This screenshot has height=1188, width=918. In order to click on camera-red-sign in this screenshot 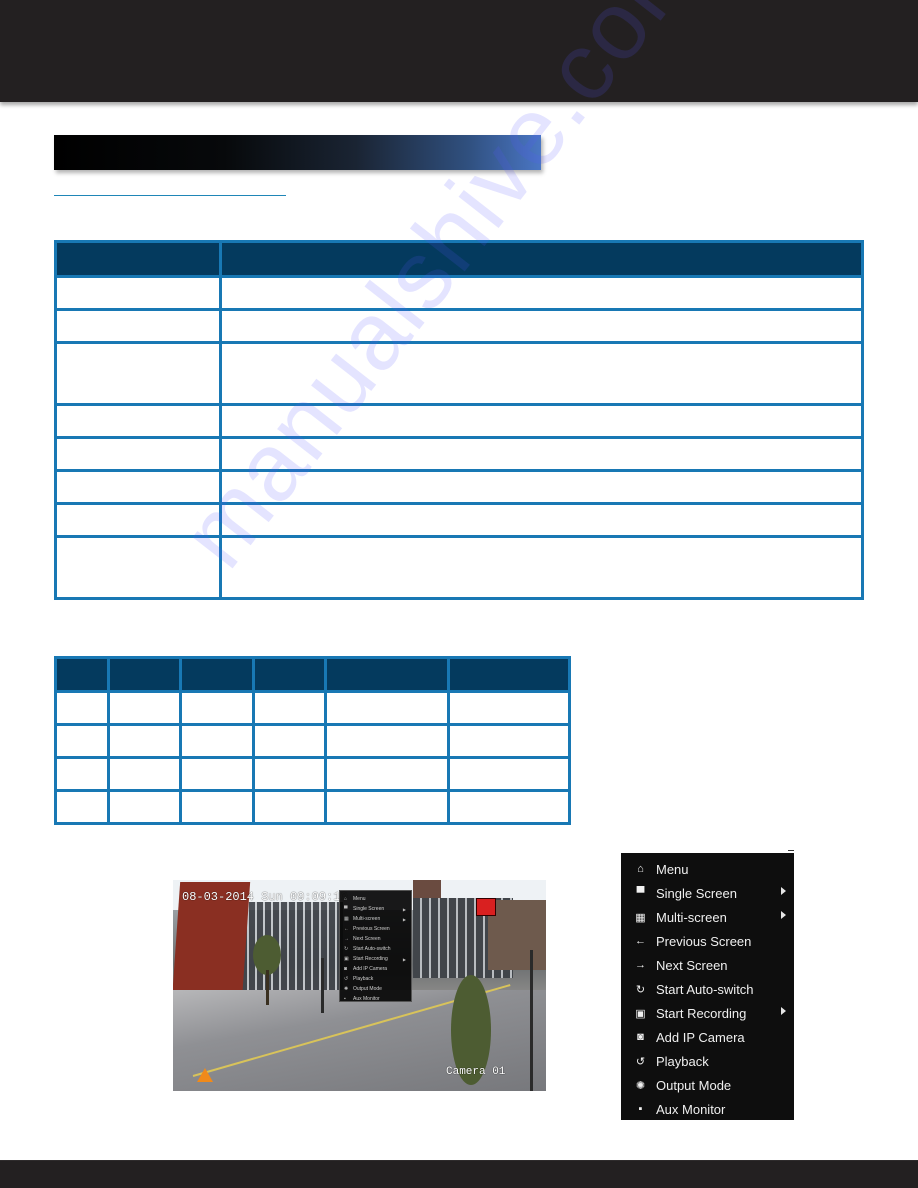, I will do `click(486, 907)`.